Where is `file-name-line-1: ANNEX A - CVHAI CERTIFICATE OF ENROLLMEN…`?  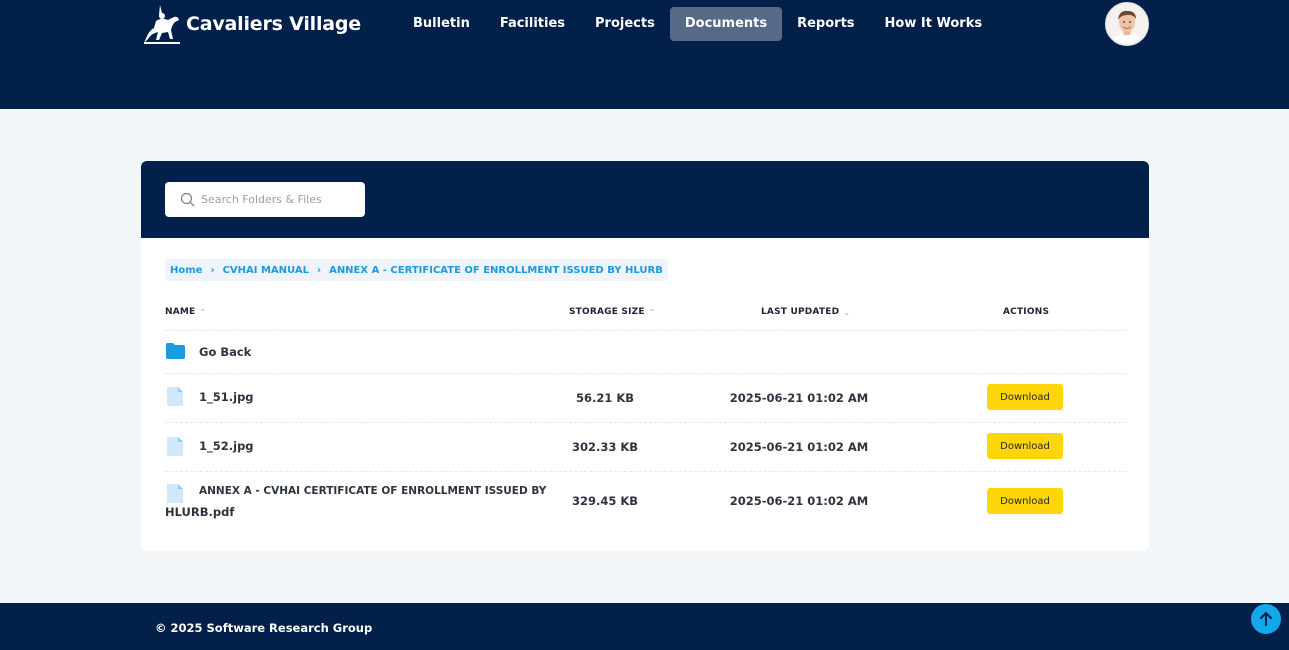
file-name-line-1: ANNEX A - CVHAI CERTIFICATE OF ENROLLMEN… is located at coordinates (372, 491).